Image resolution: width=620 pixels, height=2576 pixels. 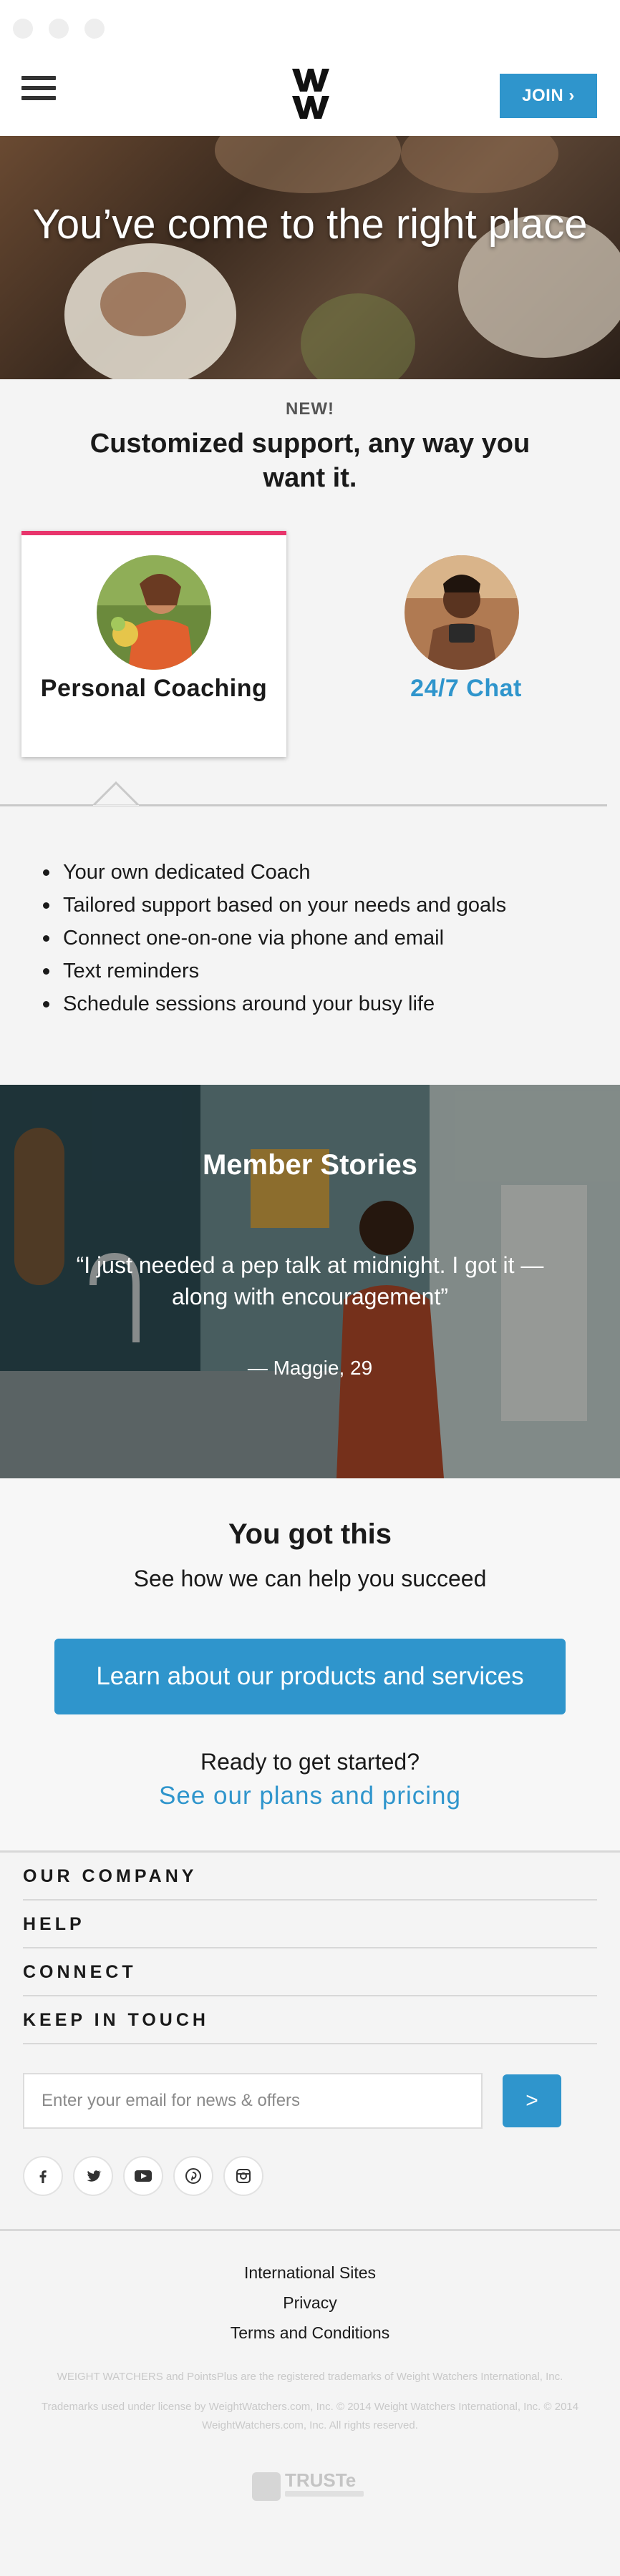 What do you see at coordinates (193, 2176) in the screenshot?
I see `pinterest-icon` at bounding box center [193, 2176].